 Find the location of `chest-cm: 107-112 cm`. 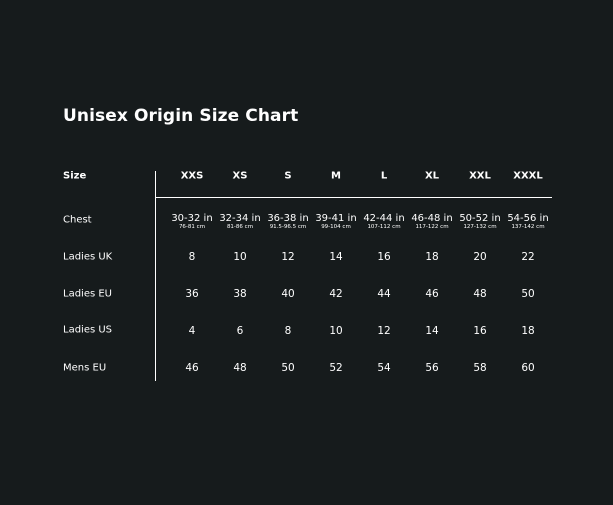

chest-cm: 107-112 cm is located at coordinates (384, 226).